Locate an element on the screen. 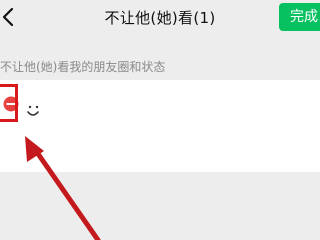 The image size is (320, 240). done-button: 完成 is located at coordinates (299, 17).